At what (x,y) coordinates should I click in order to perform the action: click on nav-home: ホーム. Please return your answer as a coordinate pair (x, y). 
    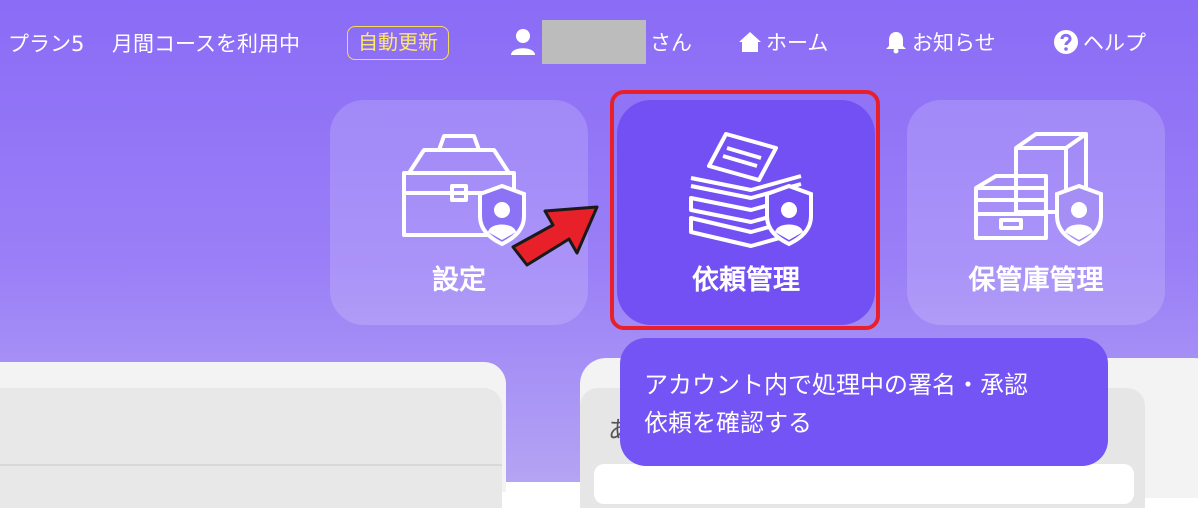
    Looking at the image, I should click on (783, 42).